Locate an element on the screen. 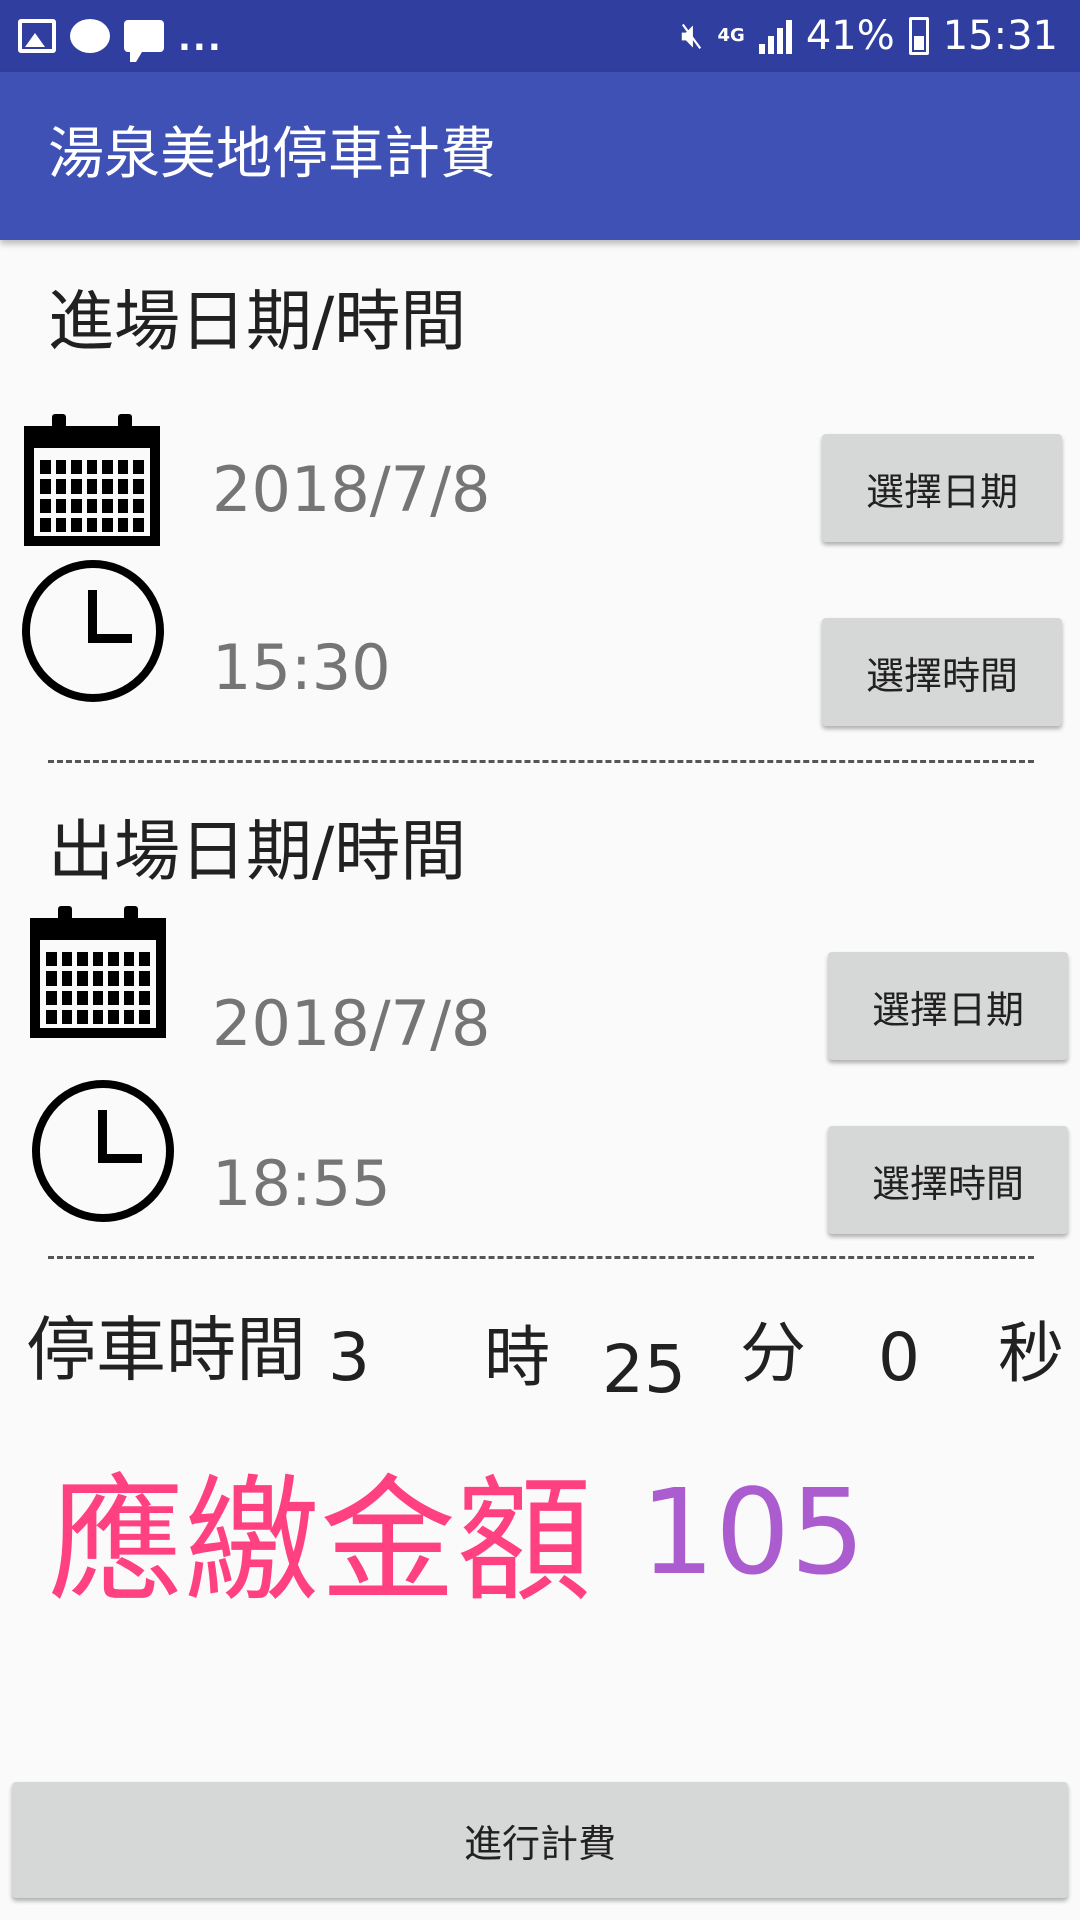  battery-percent: 41% is located at coordinates (850, 36).